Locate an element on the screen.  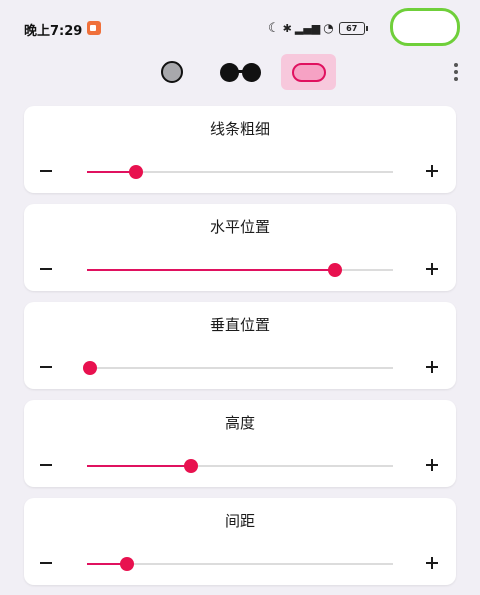
slider-card: 间距 is located at coordinates (240, 541).